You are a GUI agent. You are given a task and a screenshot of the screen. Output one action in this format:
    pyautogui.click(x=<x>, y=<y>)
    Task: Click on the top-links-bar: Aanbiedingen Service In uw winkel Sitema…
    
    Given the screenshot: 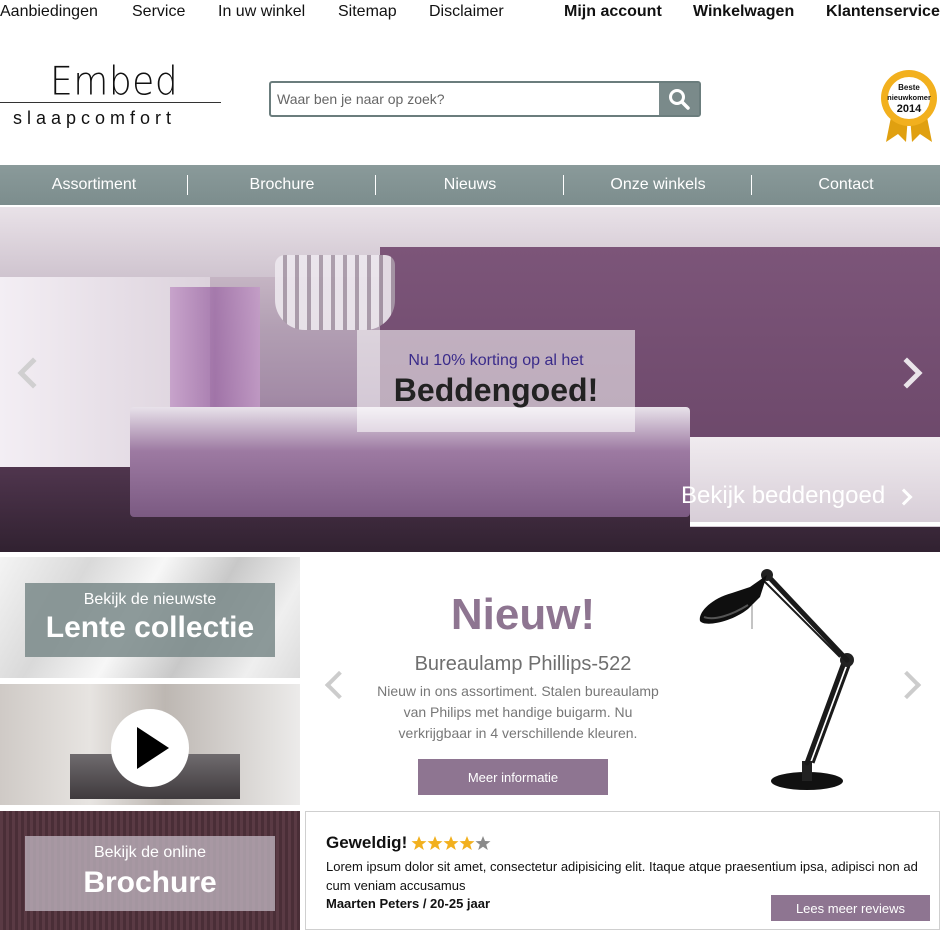 What is the action you would take?
    pyautogui.click(x=470, y=14)
    